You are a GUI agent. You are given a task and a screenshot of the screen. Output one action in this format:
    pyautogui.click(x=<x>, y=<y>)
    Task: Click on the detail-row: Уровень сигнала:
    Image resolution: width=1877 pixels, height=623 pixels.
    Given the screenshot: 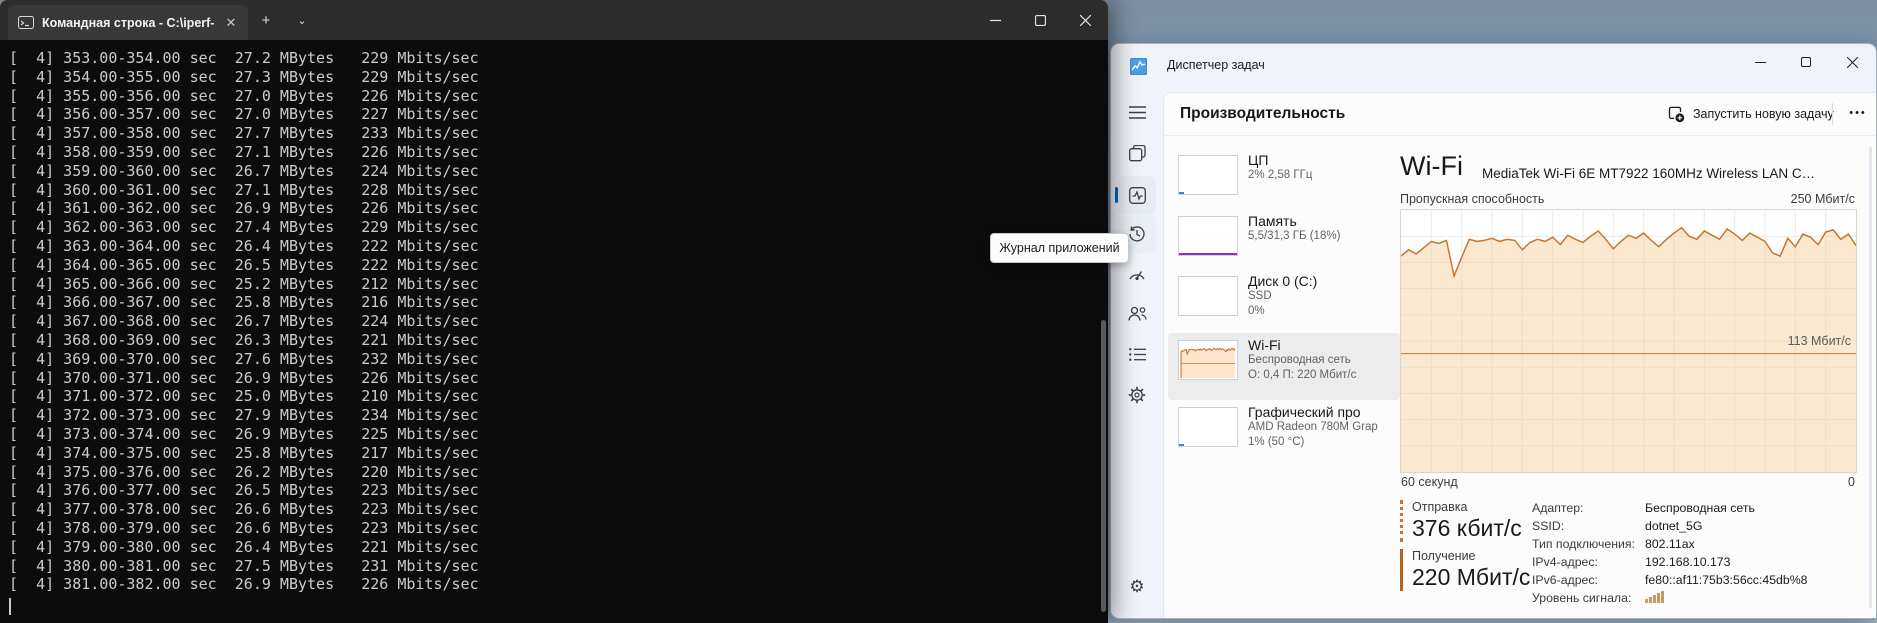 What is the action you would take?
    pyautogui.click(x=1670, y=600)
    